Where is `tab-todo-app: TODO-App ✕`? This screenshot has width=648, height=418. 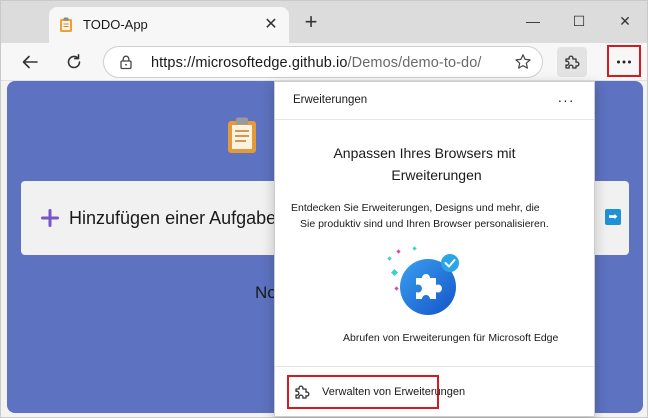 tab-todo-app: TODO-App ✕ is located at coordinates (169, 25).